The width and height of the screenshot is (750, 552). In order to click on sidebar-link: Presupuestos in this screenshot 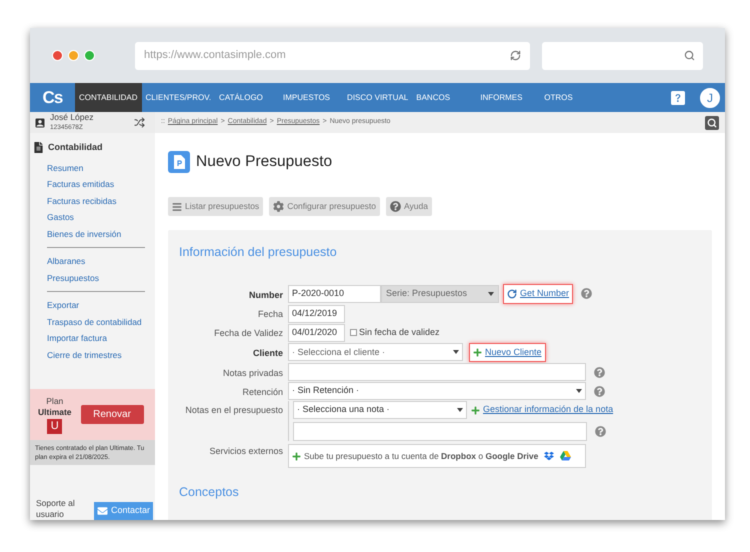, I will do `click(96, 278)`.